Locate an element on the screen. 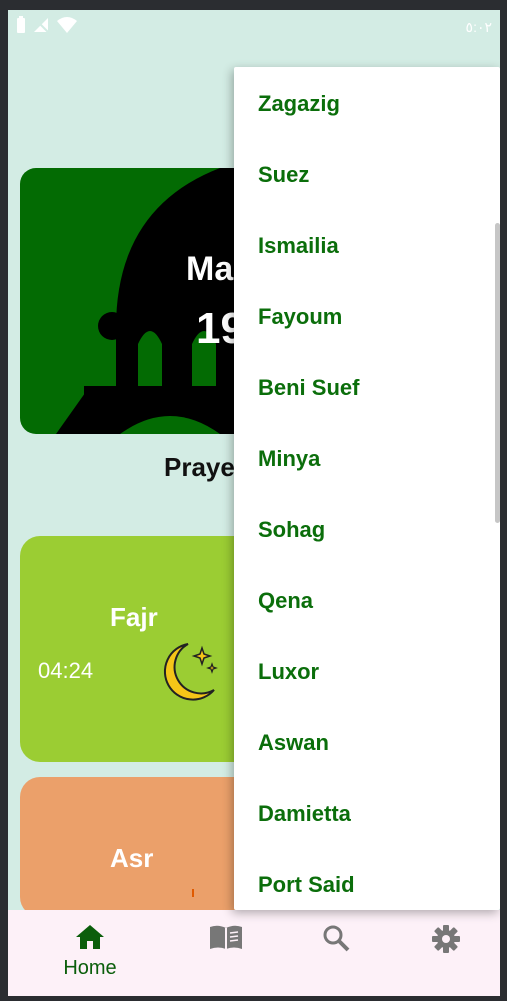  menu-item-qena: Qena is located at coordinates (285, 601).